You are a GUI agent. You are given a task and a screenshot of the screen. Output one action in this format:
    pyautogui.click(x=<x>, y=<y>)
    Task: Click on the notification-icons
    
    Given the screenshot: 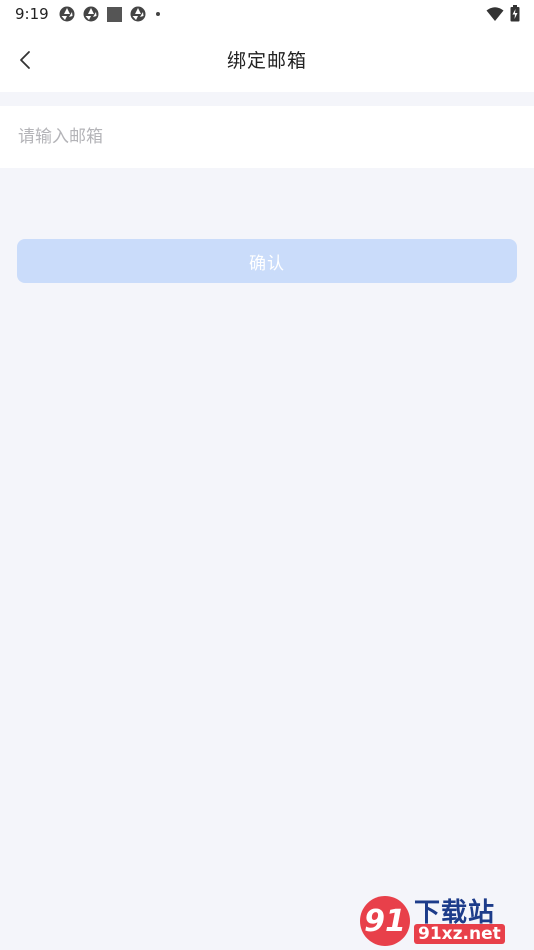 What is the action you would take?
    pyautogui.click(x=109, y=14)
    